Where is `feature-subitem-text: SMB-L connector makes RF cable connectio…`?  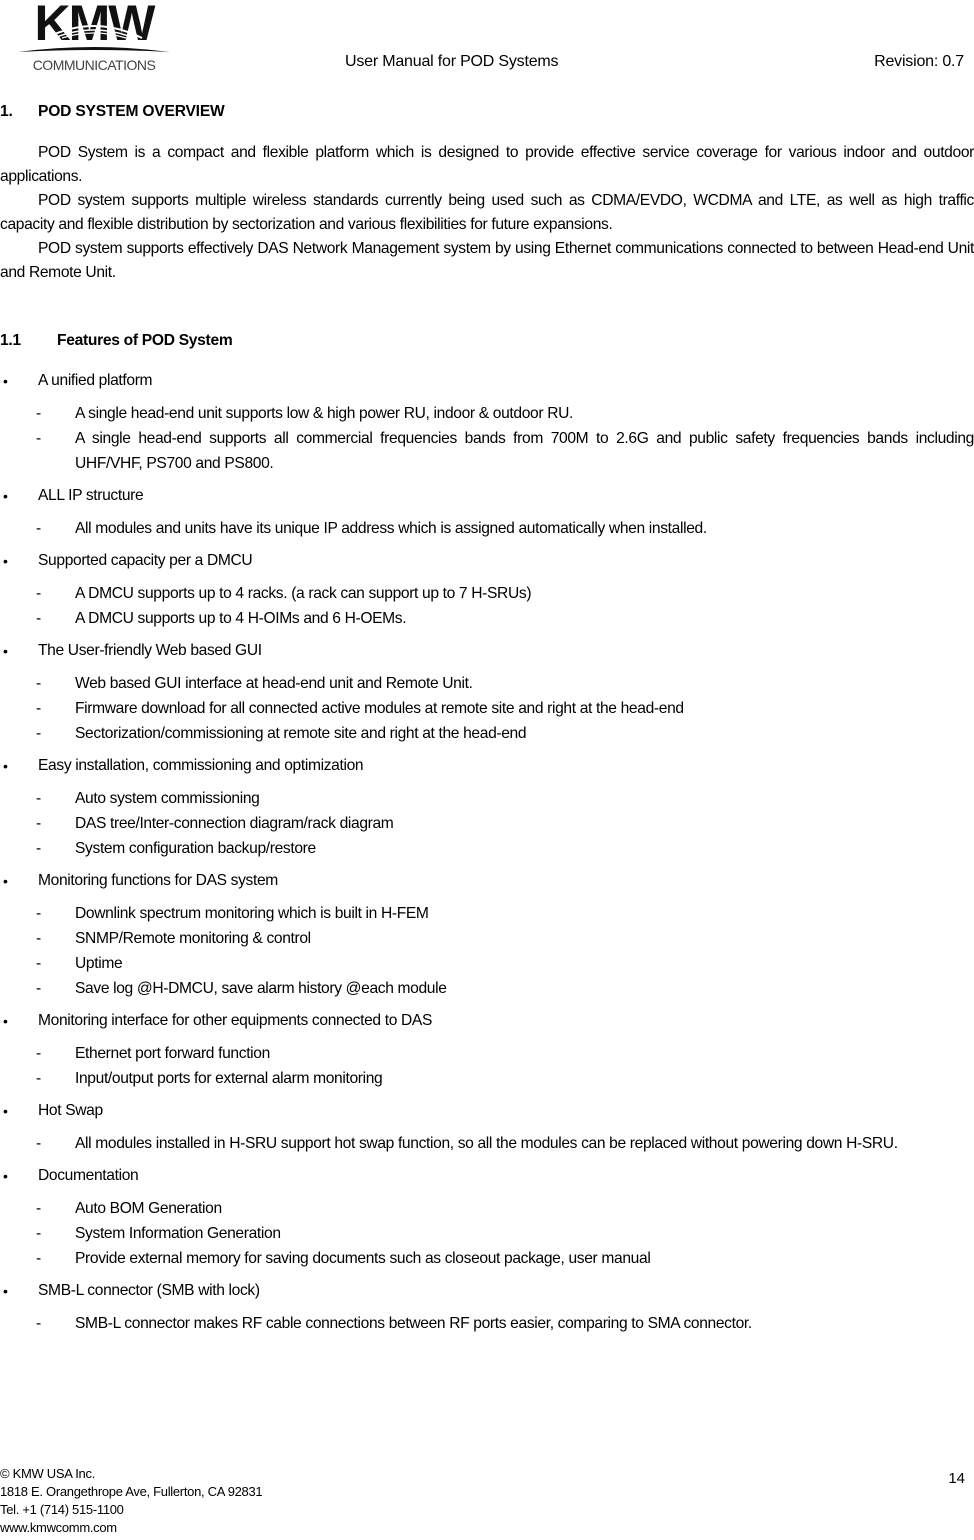 feature-subitem-text: SMB-L connector makes RF cable connectio… is located at coordinates (413, 1323).